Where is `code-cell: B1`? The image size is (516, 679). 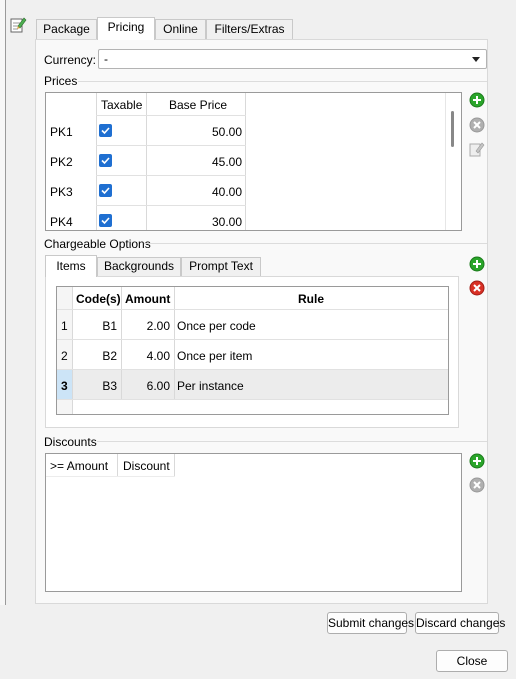
code-cell: B1 is located at coordinates (109, 326).